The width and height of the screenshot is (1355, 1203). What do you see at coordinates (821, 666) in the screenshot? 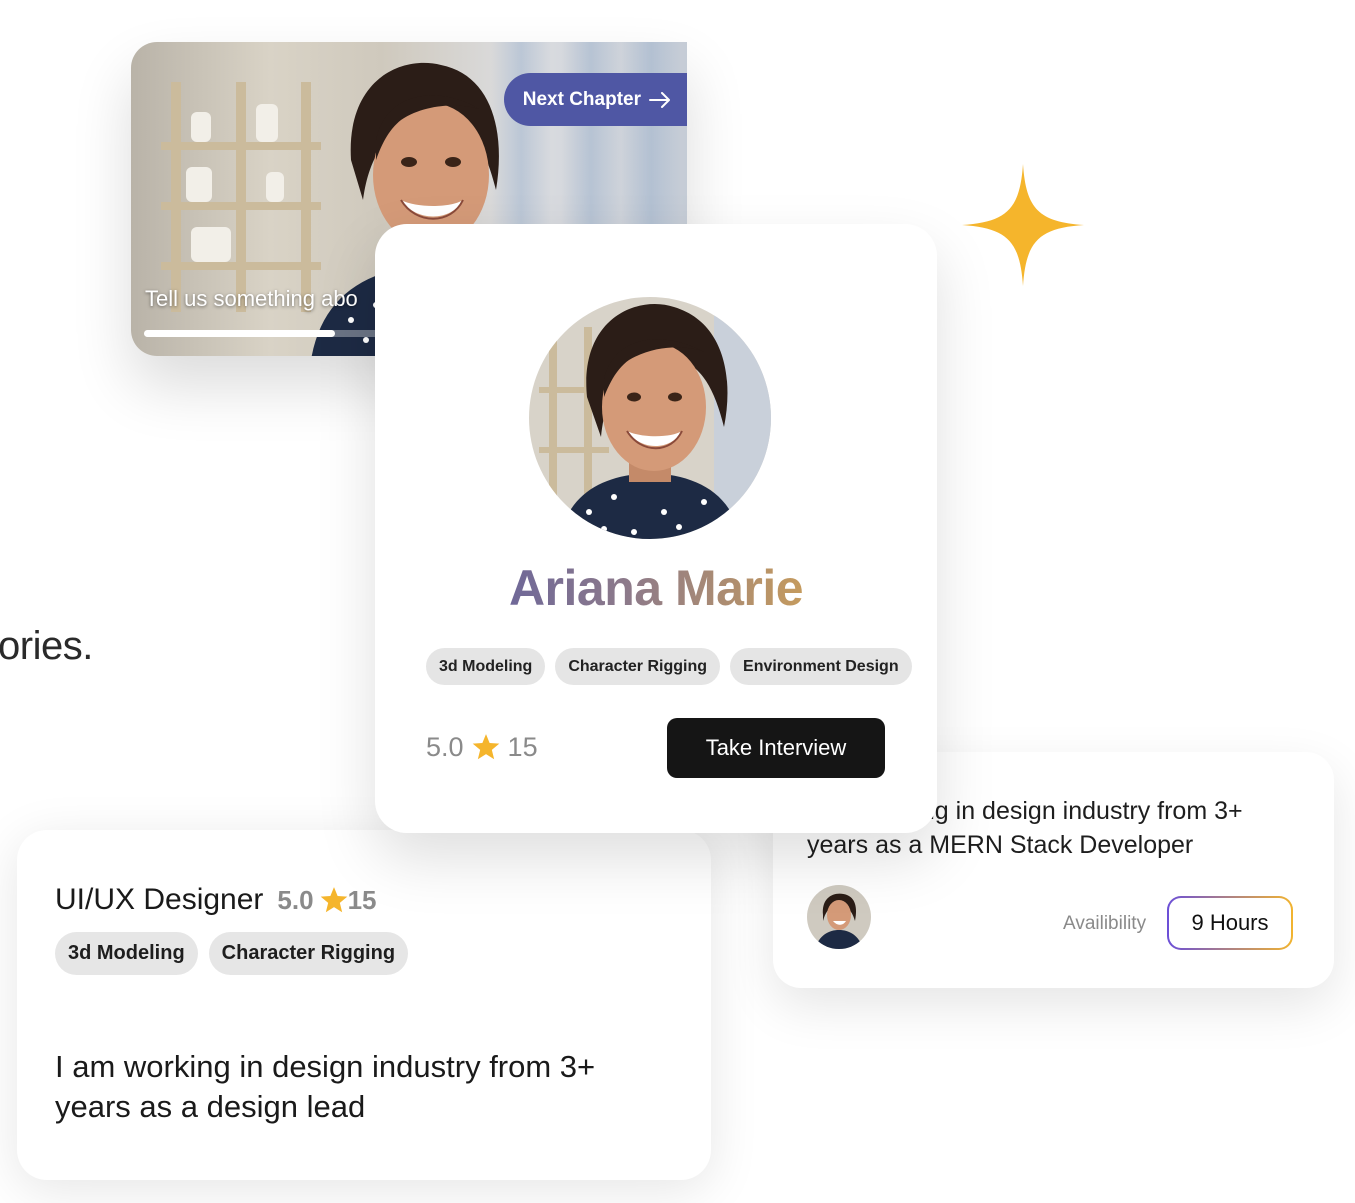
I see `skill-tag: Environment Design` at bounding box center [821, 666].